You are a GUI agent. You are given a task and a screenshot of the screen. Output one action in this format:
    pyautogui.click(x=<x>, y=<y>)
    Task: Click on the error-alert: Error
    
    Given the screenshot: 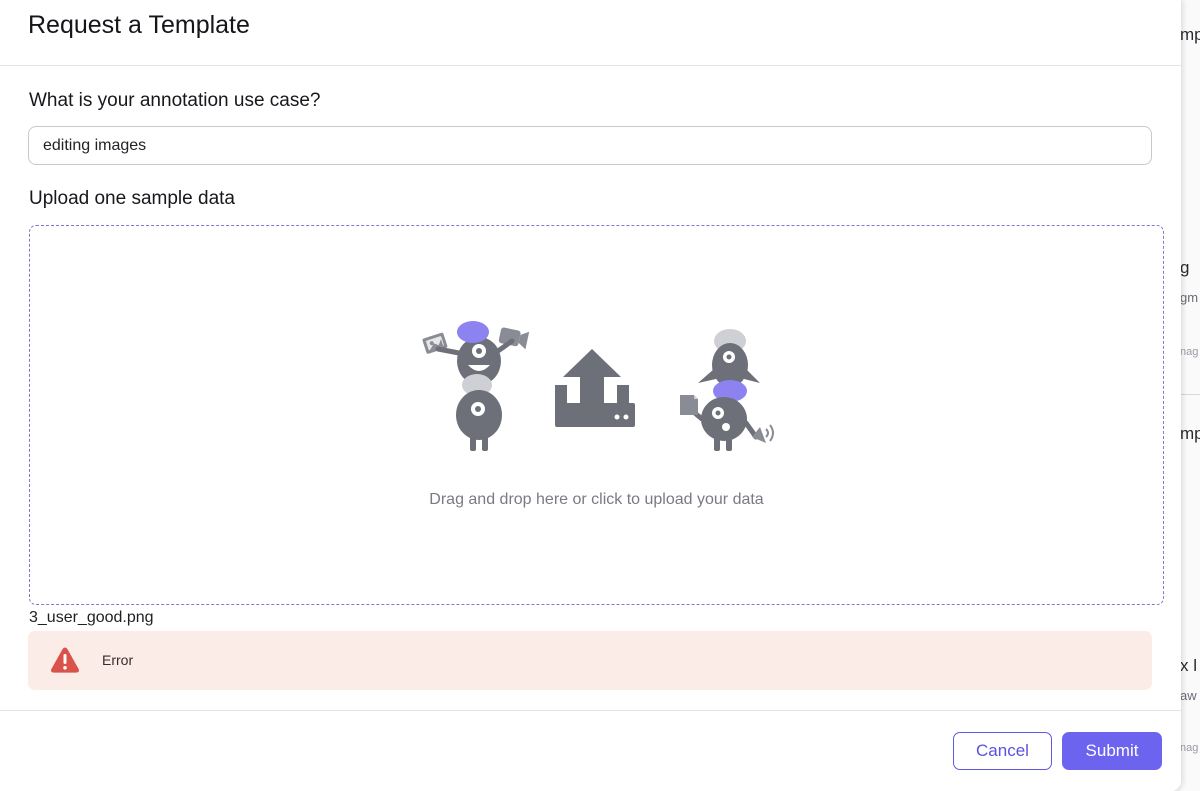 What is the action you would take?
    pyautogui.click(x=590, y=660)
    